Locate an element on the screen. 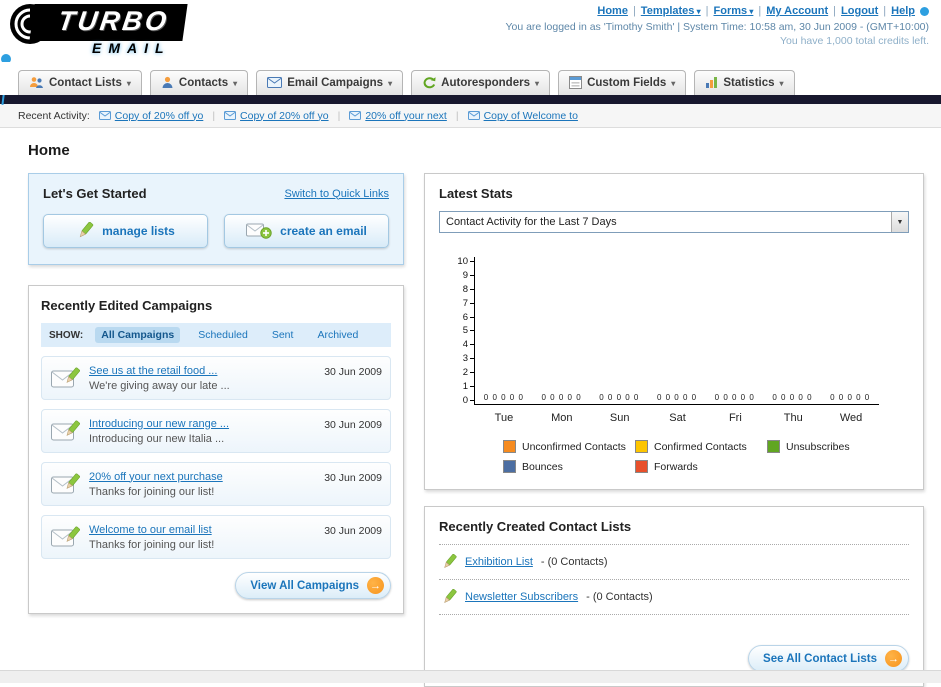  tab-statistics: Statistics is located at coordinates (744, 82).